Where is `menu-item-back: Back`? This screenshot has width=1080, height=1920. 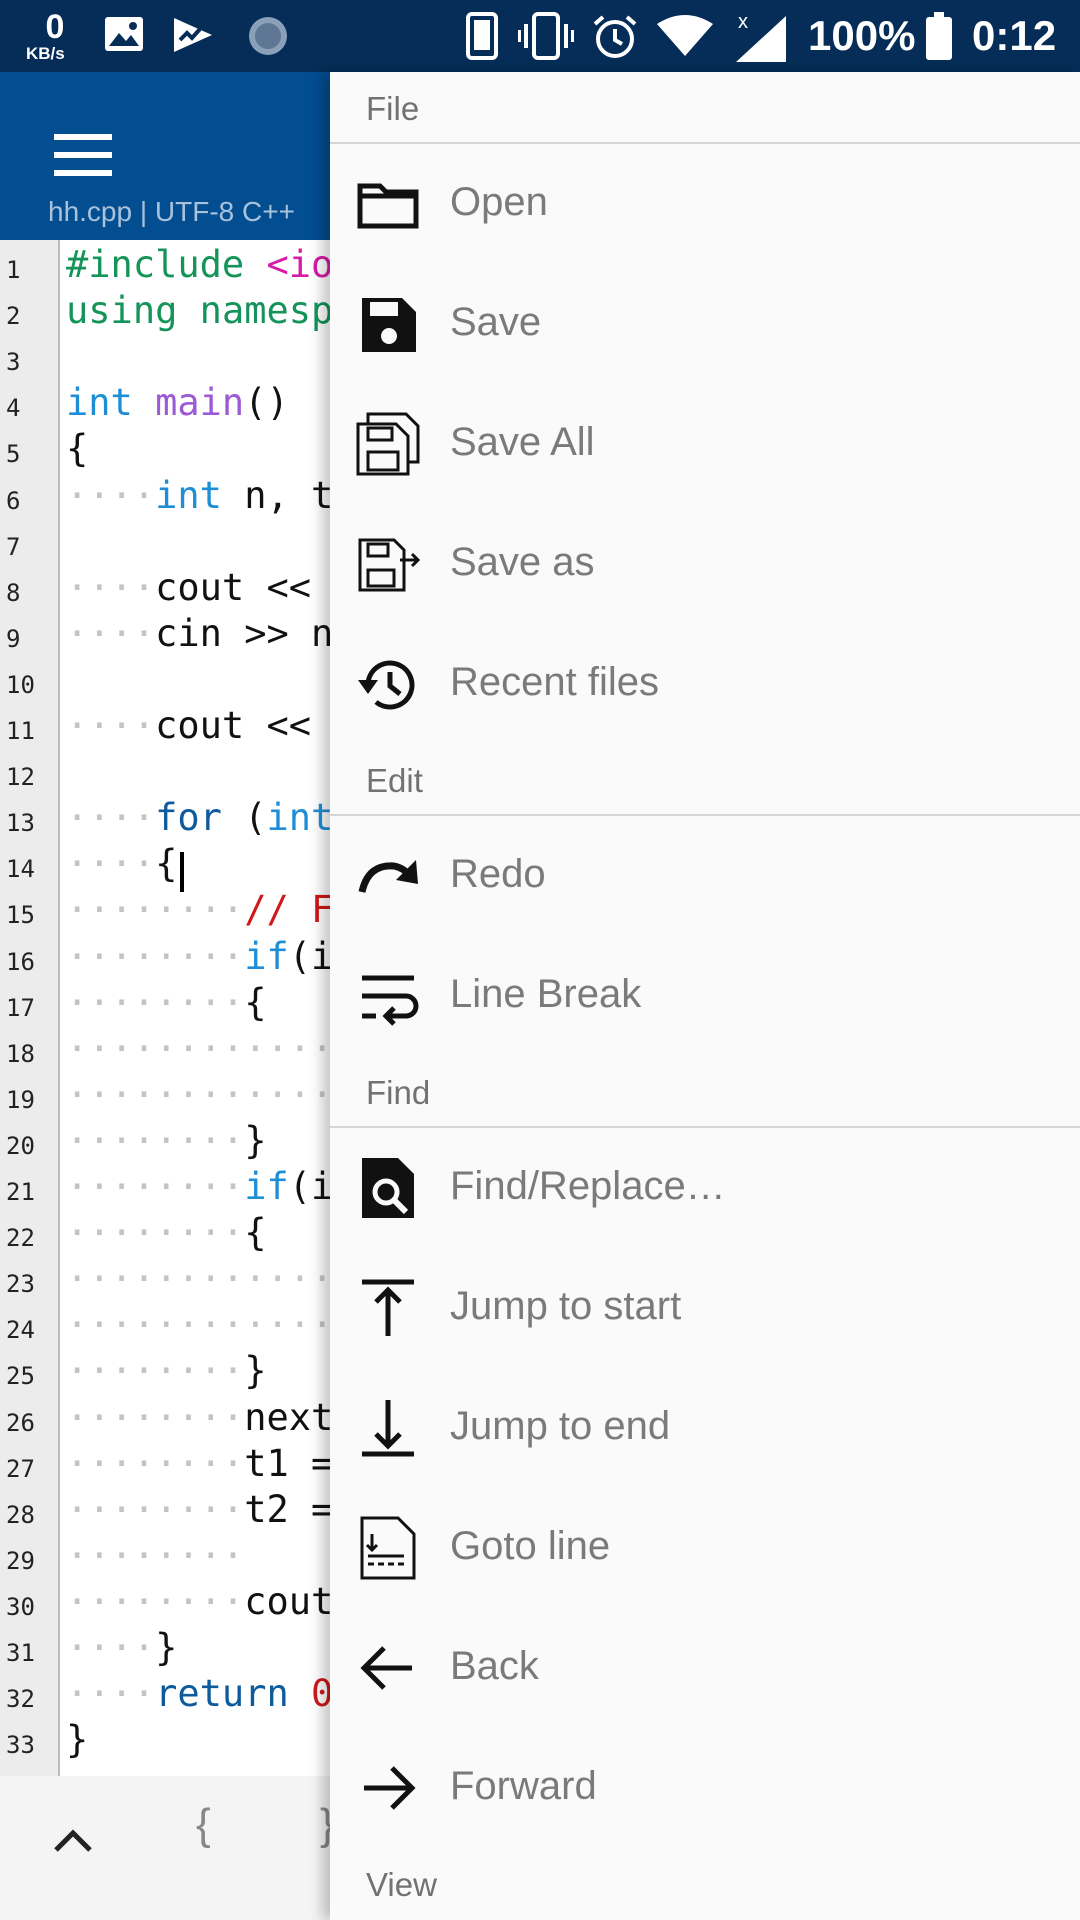
menu-item-back: Back is located at coordinates (705, 1668).